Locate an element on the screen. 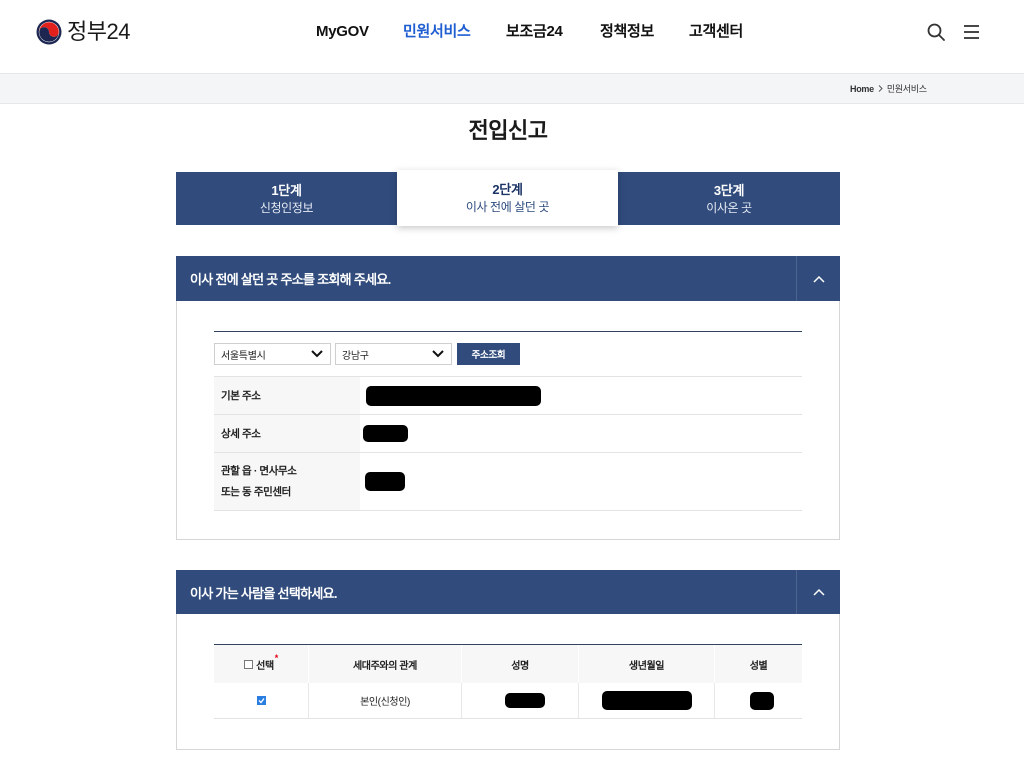 The height and width of the screenshot is (769, 1024). district-select: 강남구 is located at coordinates (393, 354).